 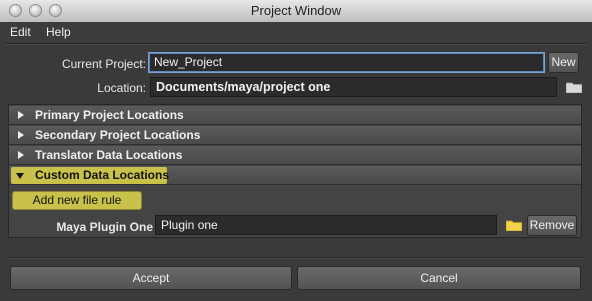 What do you see at coordinates (109, 155) in the screenshot?
I see `section-label: Translator Data Locations` at bounding box center [109, 155].